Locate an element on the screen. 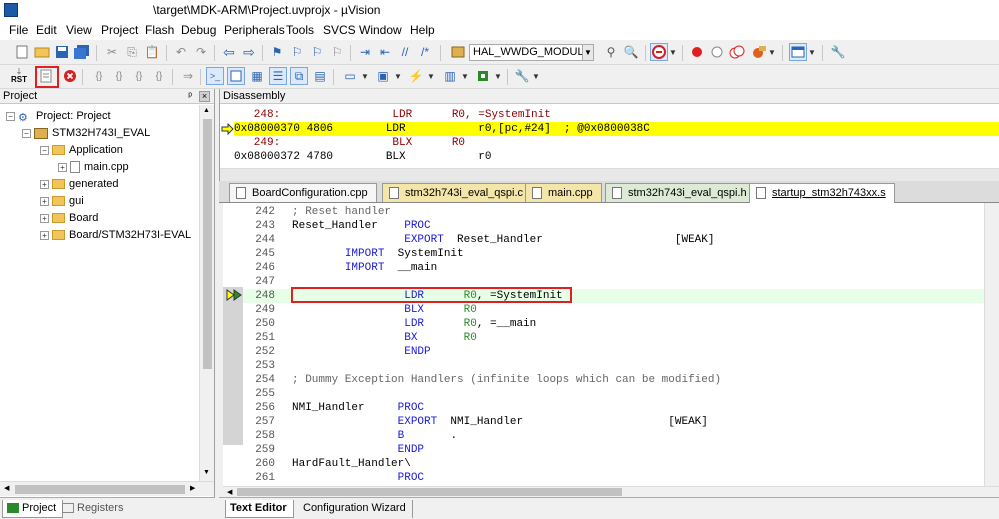 The width and height of the screenshot is (999, 519). menu-peripherals: Peripherals is located at coordinates (254, 30).